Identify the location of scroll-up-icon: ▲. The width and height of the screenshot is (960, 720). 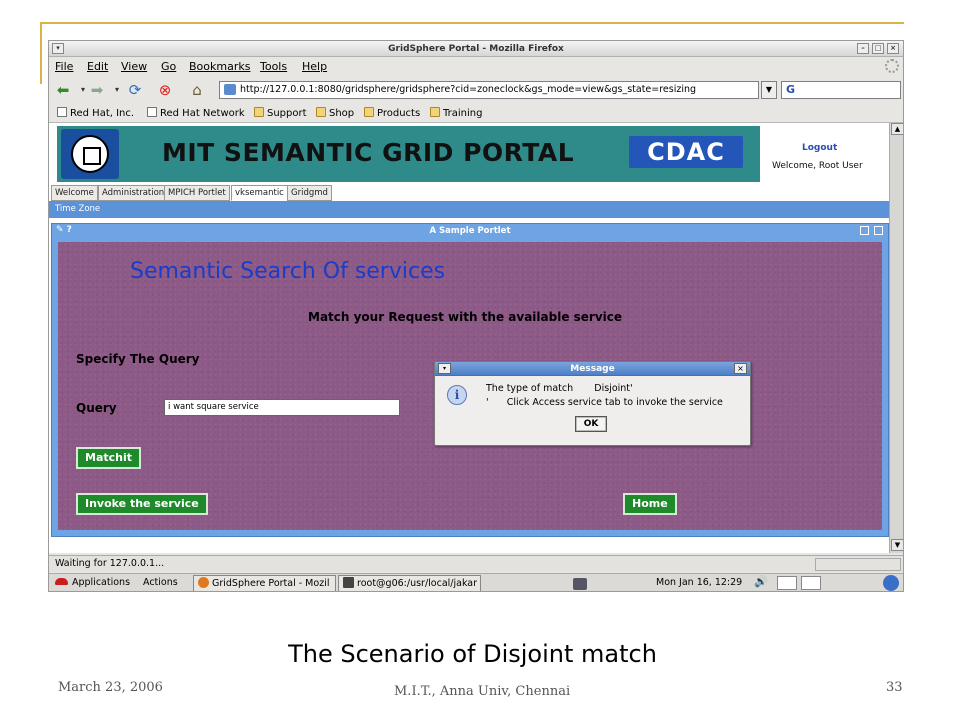
(897, 129).